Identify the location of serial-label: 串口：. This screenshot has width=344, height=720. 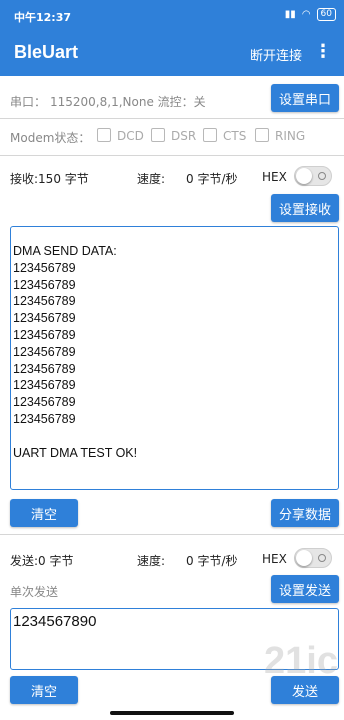
(28, 102).